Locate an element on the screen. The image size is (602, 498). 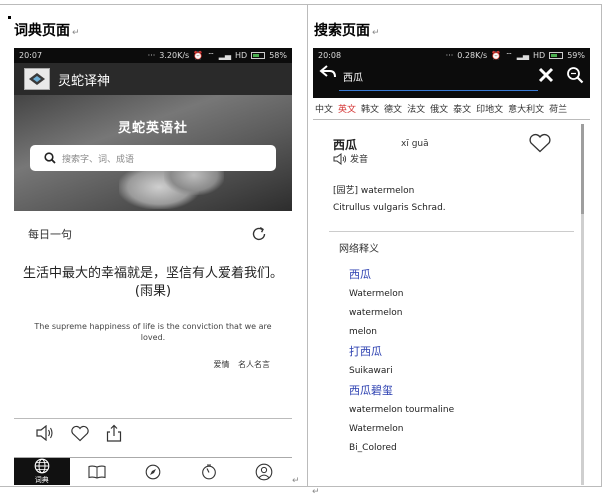
tab-profile is located at coordinates (264, 471).